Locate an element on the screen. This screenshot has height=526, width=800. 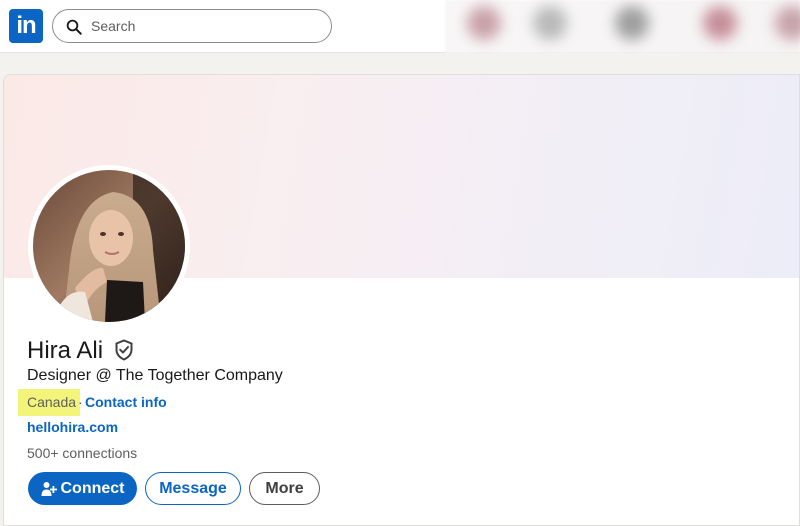
top-navigation-bar: in is located at coordinates (400, 26).